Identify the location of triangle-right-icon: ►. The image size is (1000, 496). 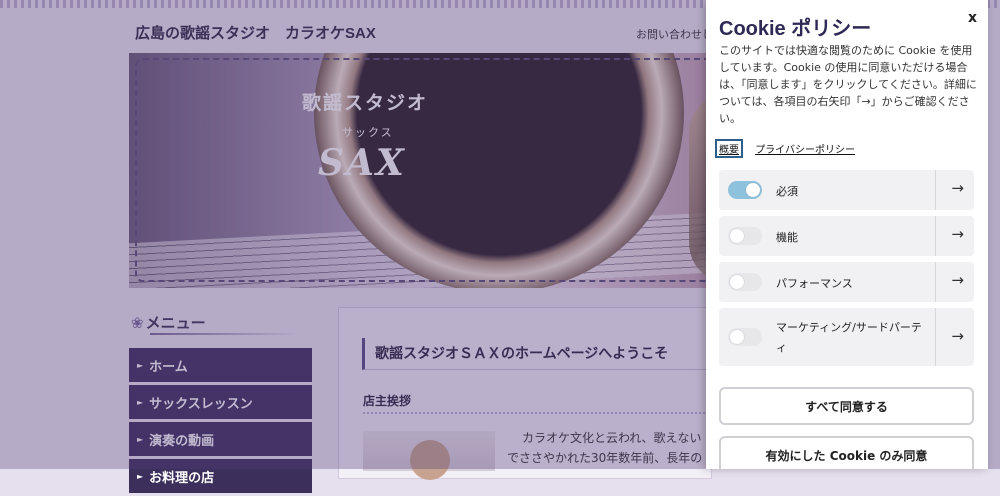
(140, 476).